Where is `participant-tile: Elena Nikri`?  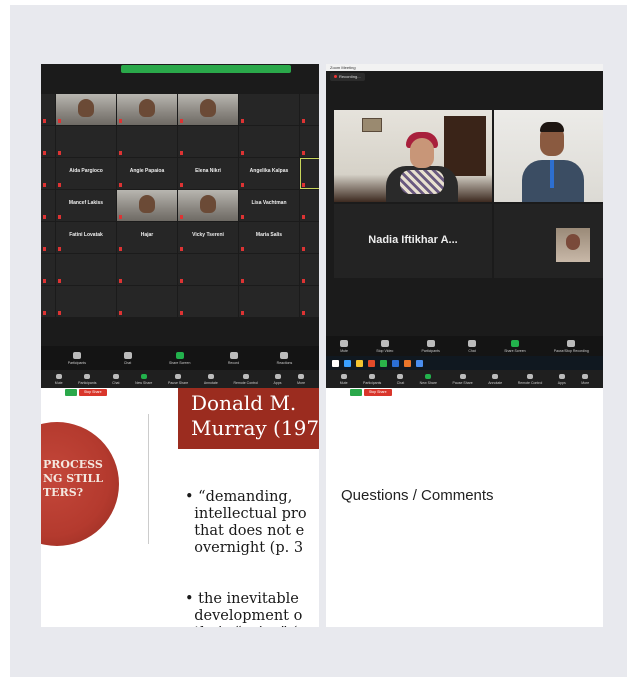 participant-tile: Elena Nikri is located at coordinates (208, 173).